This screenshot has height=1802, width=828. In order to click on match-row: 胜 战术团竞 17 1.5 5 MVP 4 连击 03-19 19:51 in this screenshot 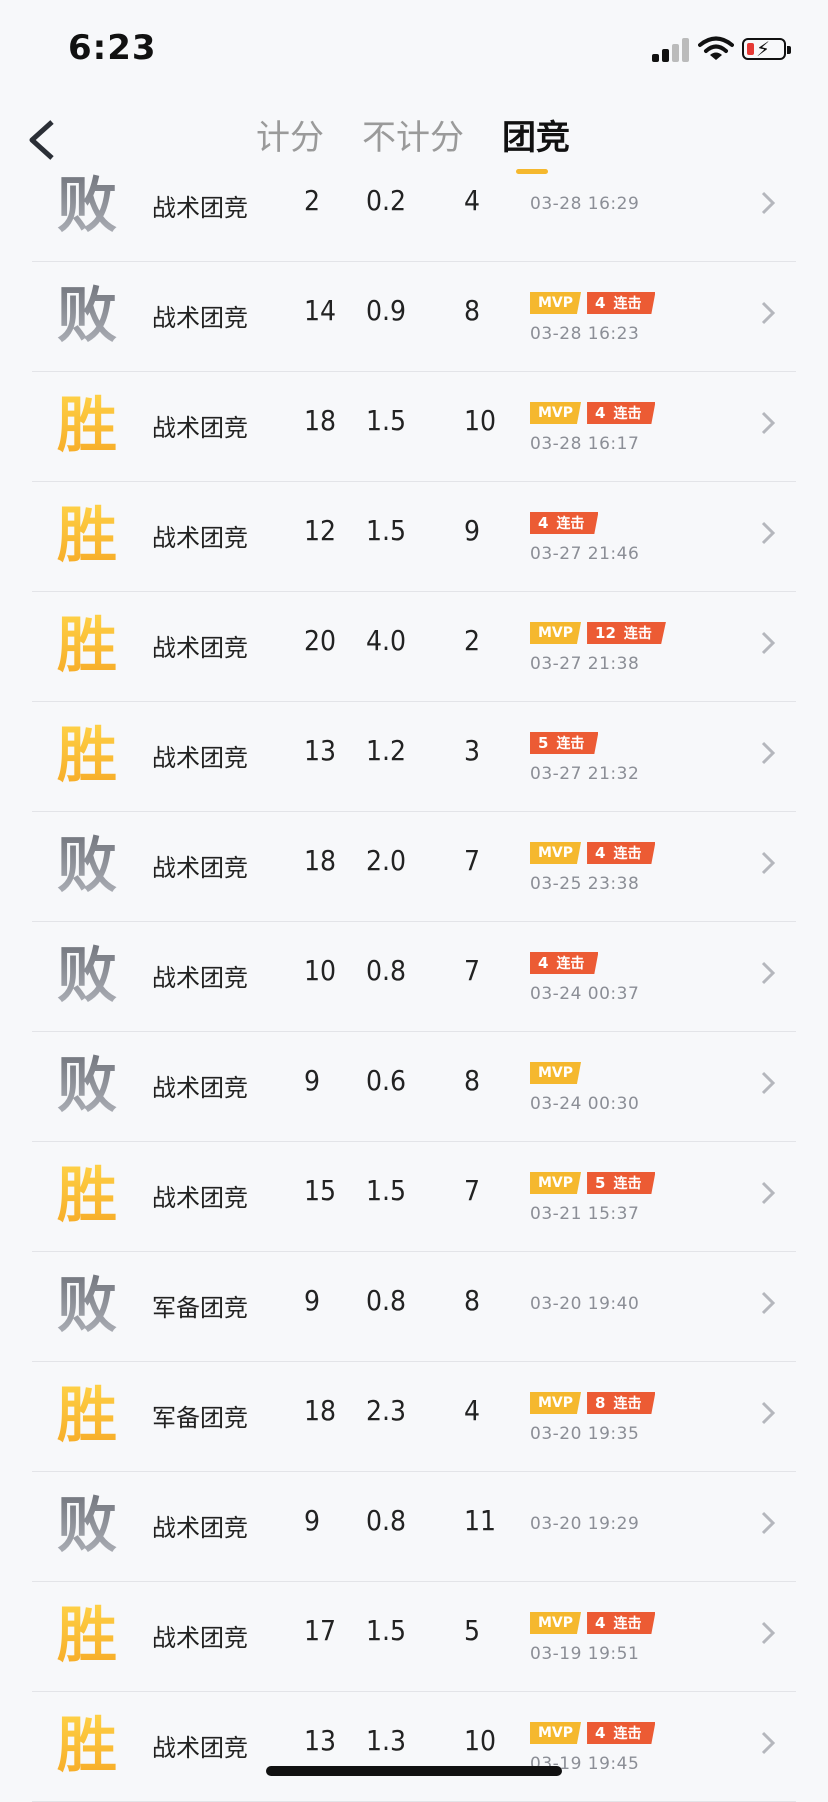, I will do `click(414, 1637)`.